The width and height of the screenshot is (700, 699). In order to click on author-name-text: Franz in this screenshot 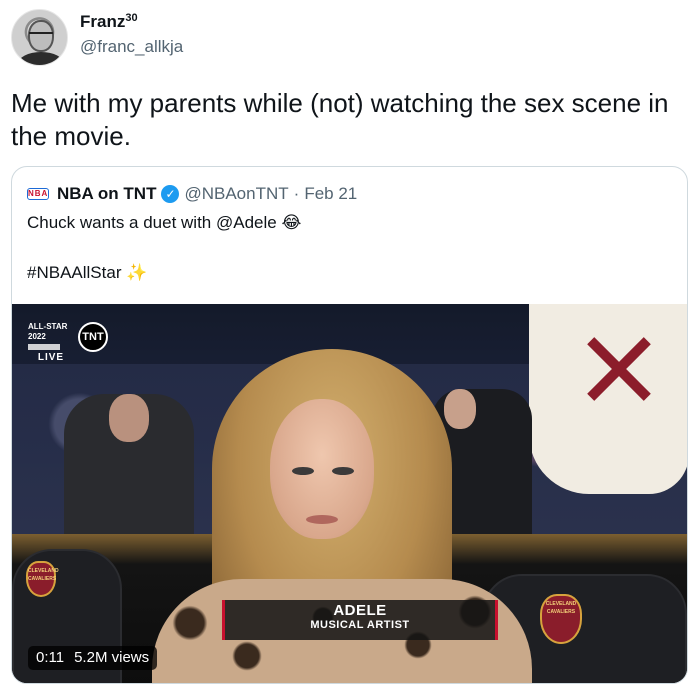, I will do `click(103, 21)`.